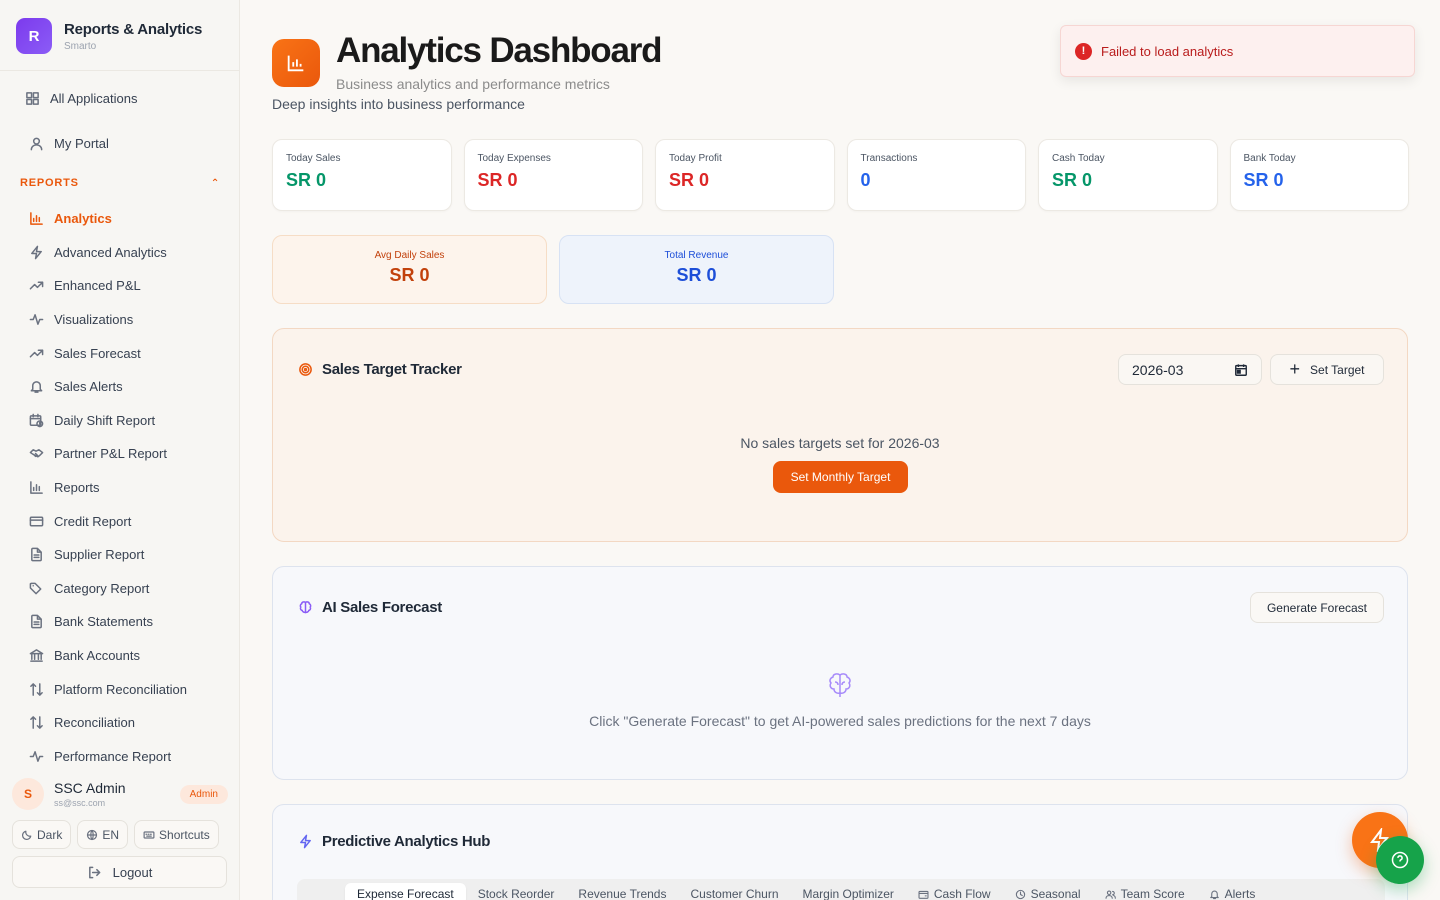 Image resolution: width=1440 pixels, height=900 pixels. Describe the element at coordinates (119, 70) in the screenshot. I see `sidebar-divider` at that location.